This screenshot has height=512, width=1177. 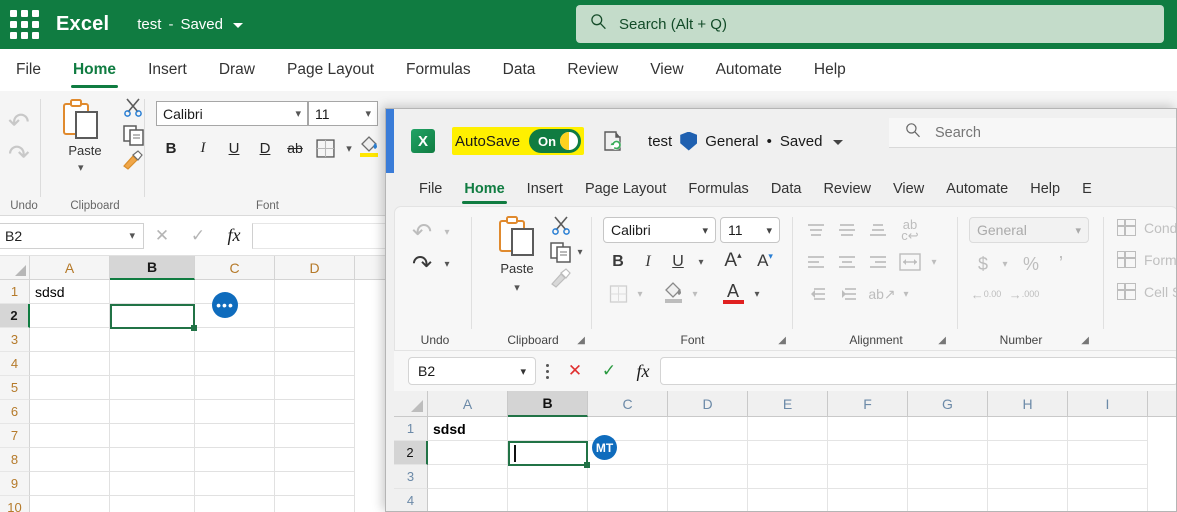 I want to click on fill-color-icon, so click(x=369, y=146).